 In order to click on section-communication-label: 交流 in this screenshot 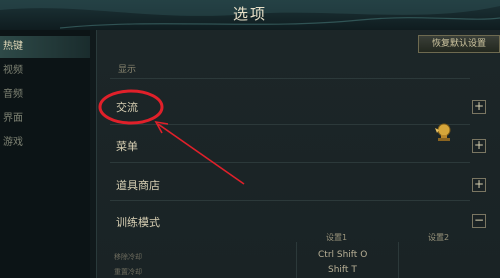, I will do `click(127, 107)`.